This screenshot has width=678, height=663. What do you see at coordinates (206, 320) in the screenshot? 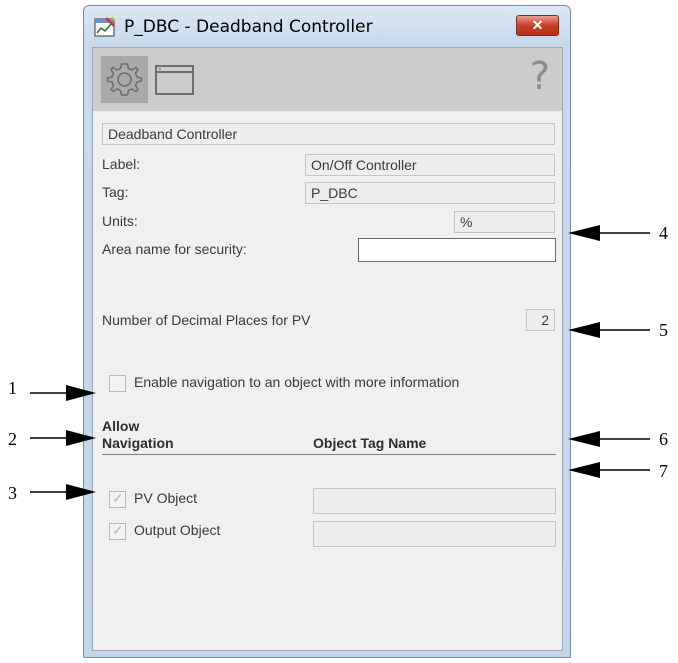
I see `decimal-places-caption: Number of Decimal Places for PV` at bounding box center [206, 320].